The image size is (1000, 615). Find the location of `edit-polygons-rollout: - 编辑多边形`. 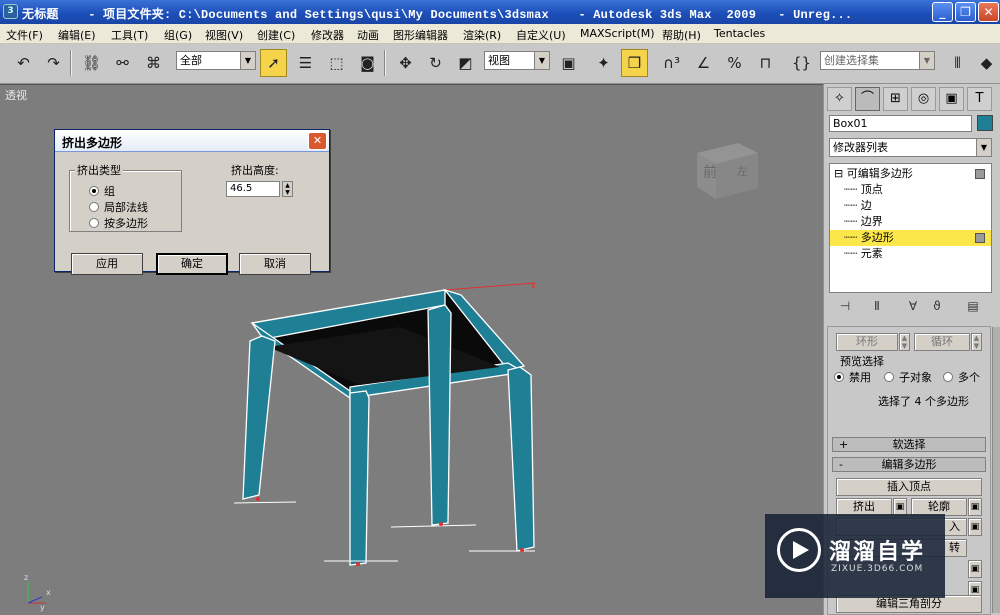

edit-polygons-rollout: - 编辑多边形 is located at coordinates (909, 464).